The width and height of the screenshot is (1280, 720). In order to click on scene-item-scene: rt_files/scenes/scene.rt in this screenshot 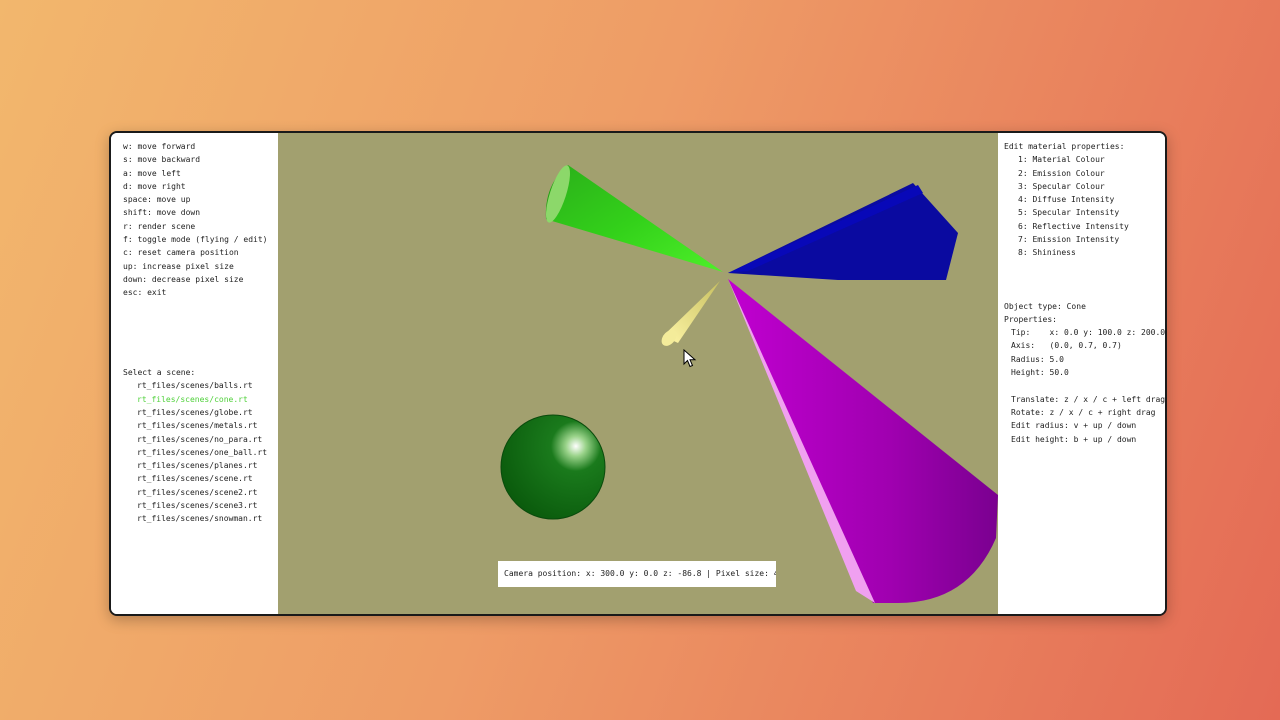, I will do `click(200, 478)`.